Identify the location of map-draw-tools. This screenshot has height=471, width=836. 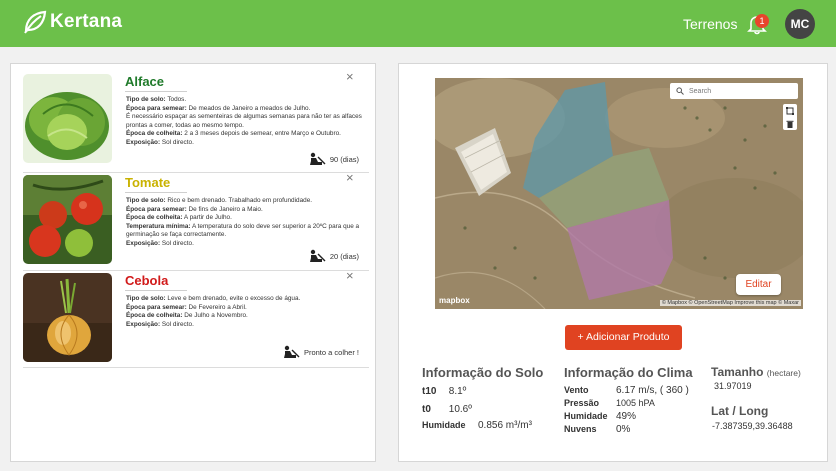
(790, 117).